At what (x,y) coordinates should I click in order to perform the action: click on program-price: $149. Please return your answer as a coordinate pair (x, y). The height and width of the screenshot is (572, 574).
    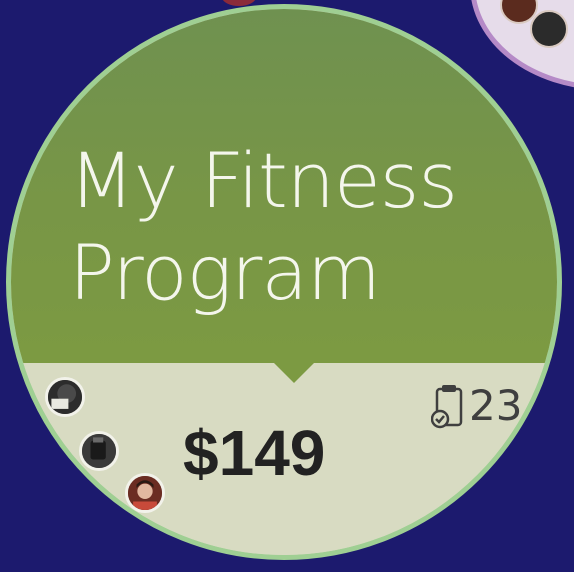
    Looking at the image, I should click on (254, 453).